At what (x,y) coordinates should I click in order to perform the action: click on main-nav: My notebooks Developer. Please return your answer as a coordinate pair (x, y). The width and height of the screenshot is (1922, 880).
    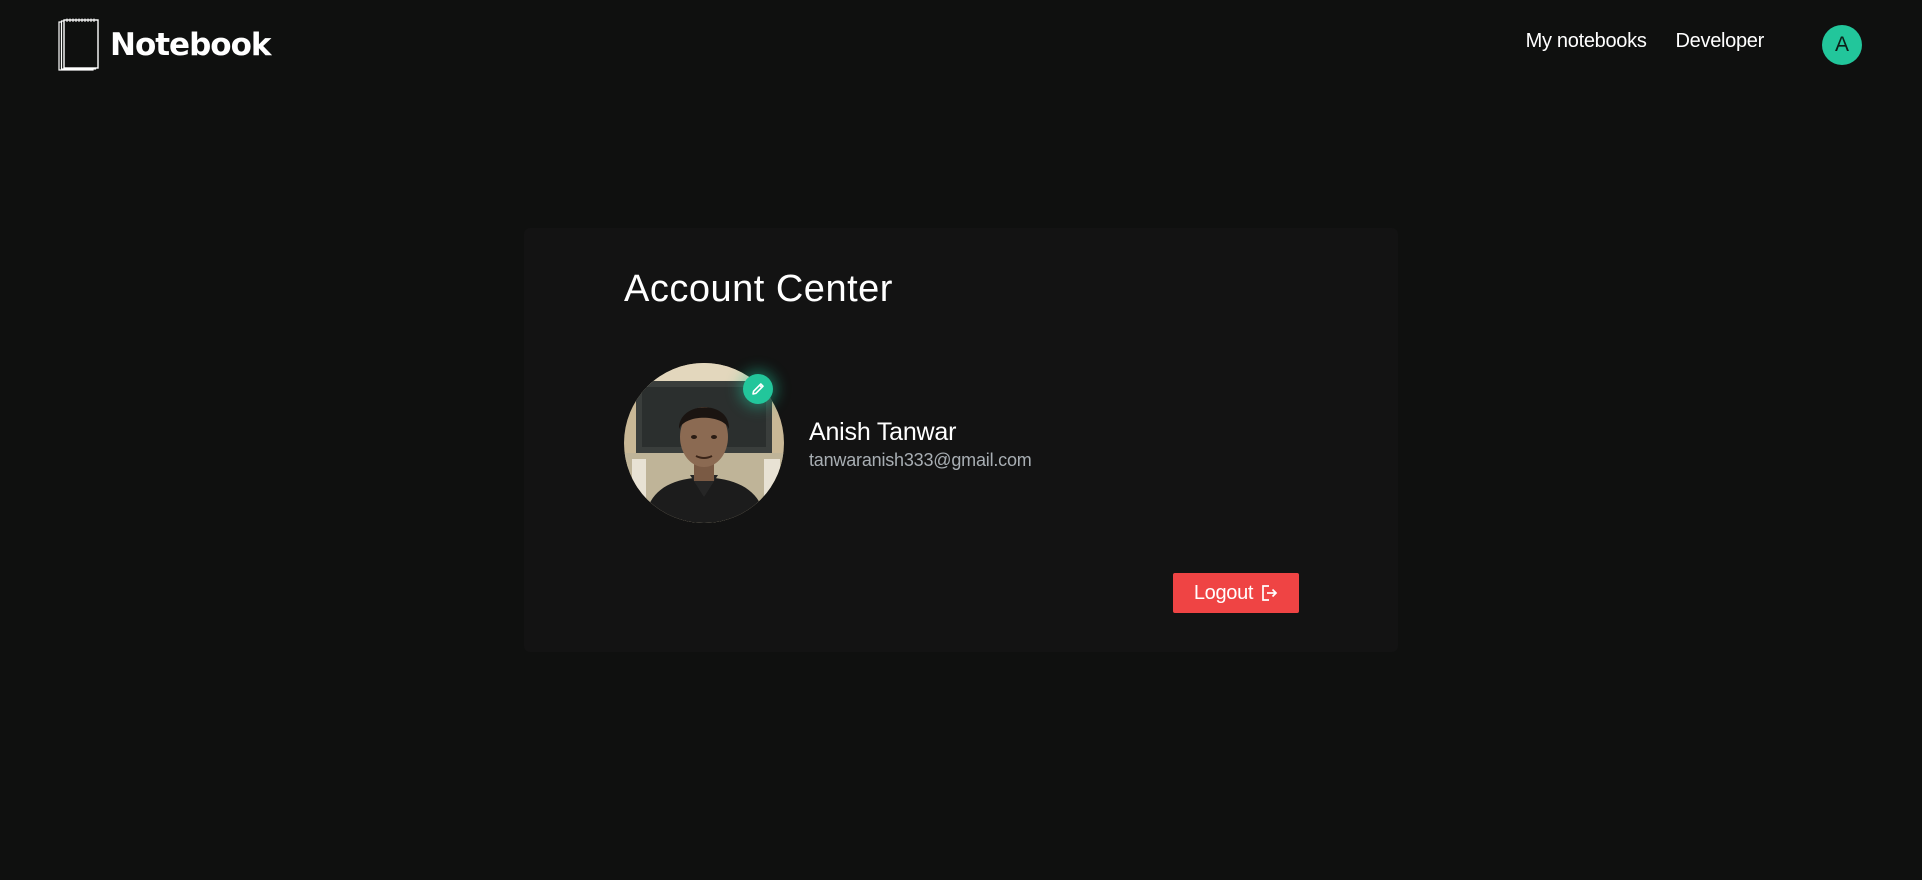
    Looking at the image, I should click on (1645, 41).